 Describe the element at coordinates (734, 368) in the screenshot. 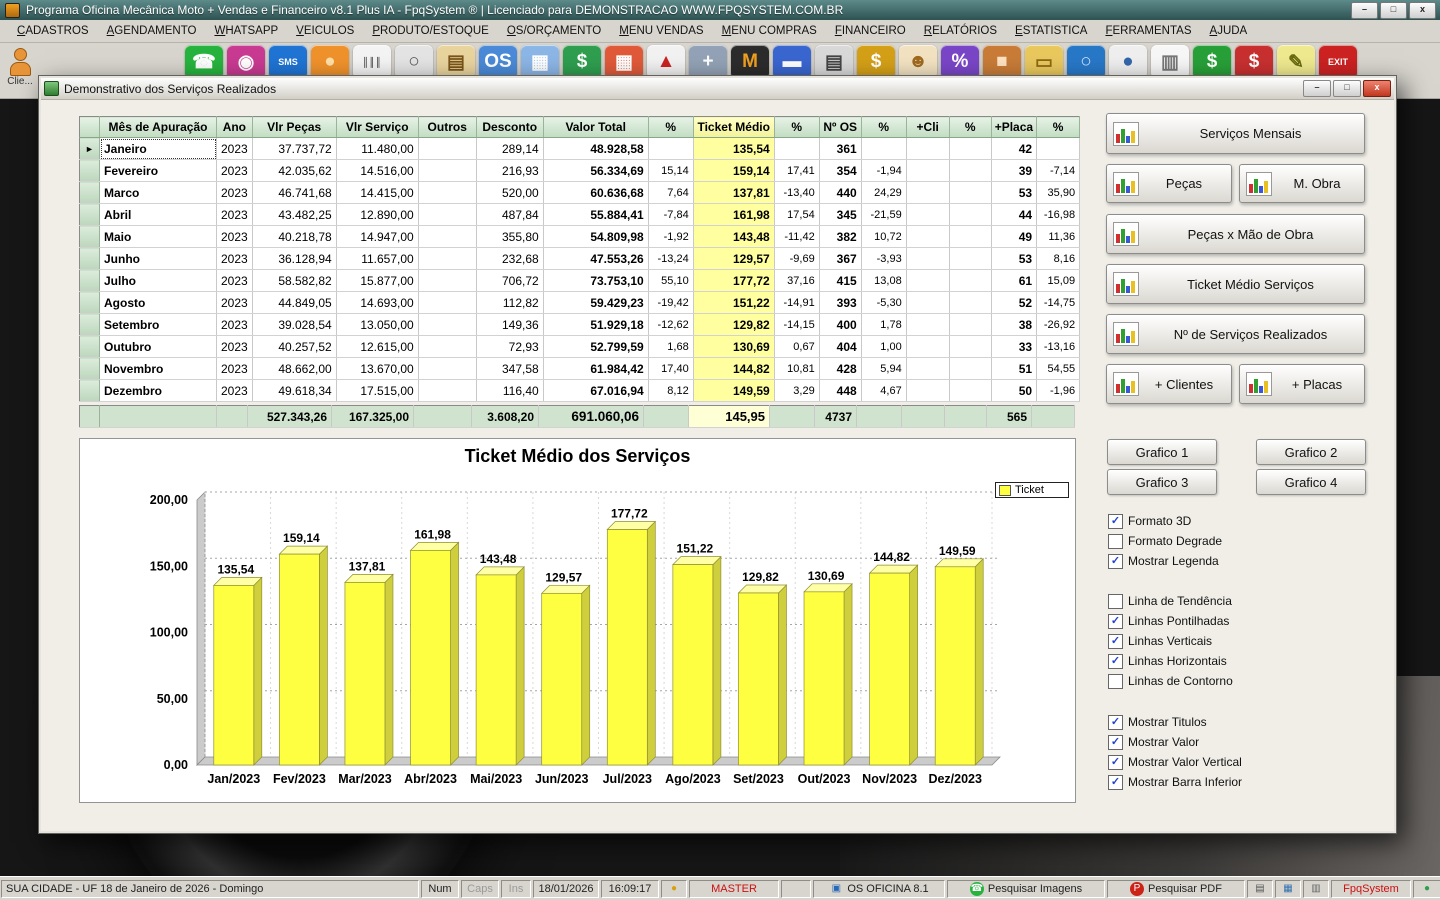

I see `cell: 144,82` at that location.